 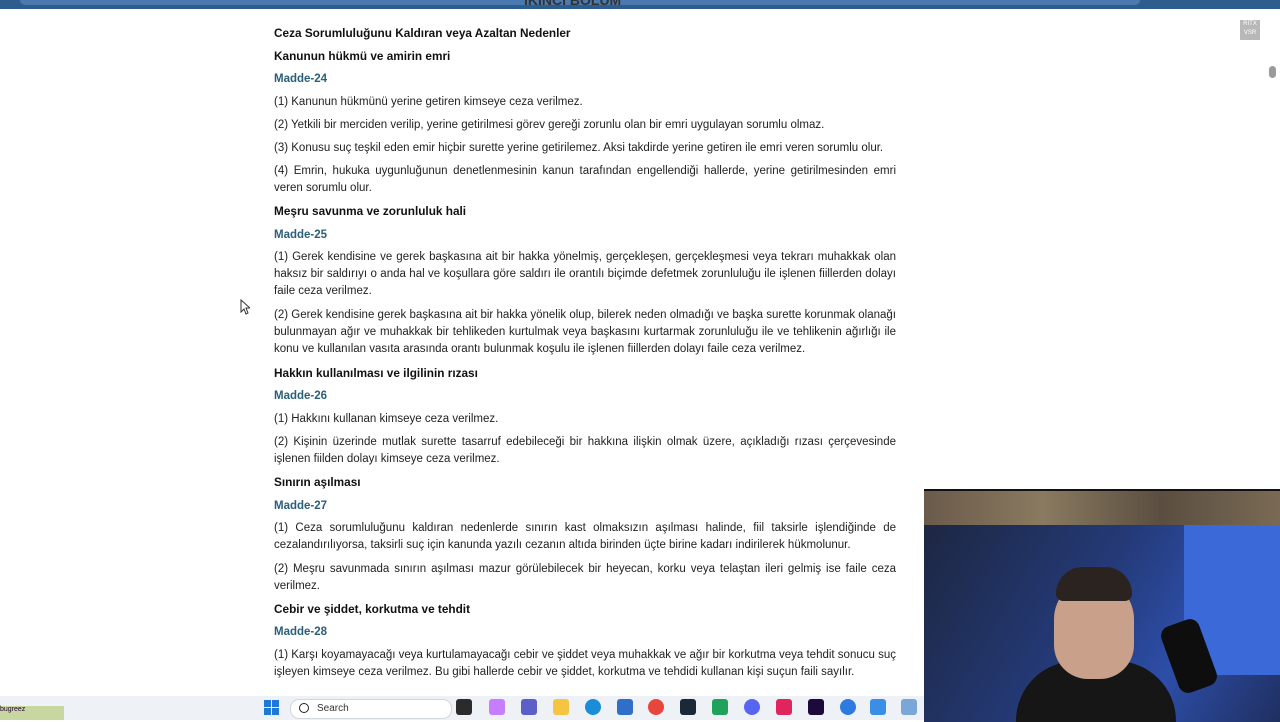 What do you see at coordinates (370, 211) in the screenshot?
I see `article-heading: Meşru savunma ve zorunluluk hali` at bounding box center [370, 211].